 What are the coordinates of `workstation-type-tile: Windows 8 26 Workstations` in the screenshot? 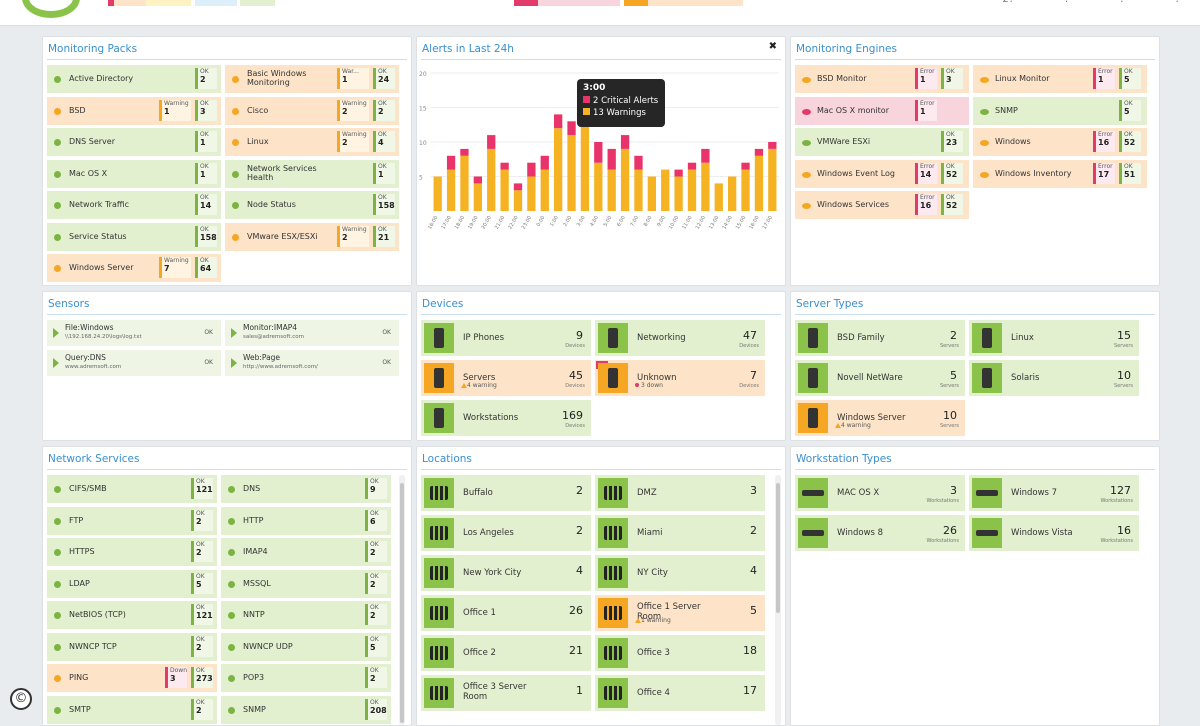 It's located at (880, 533).